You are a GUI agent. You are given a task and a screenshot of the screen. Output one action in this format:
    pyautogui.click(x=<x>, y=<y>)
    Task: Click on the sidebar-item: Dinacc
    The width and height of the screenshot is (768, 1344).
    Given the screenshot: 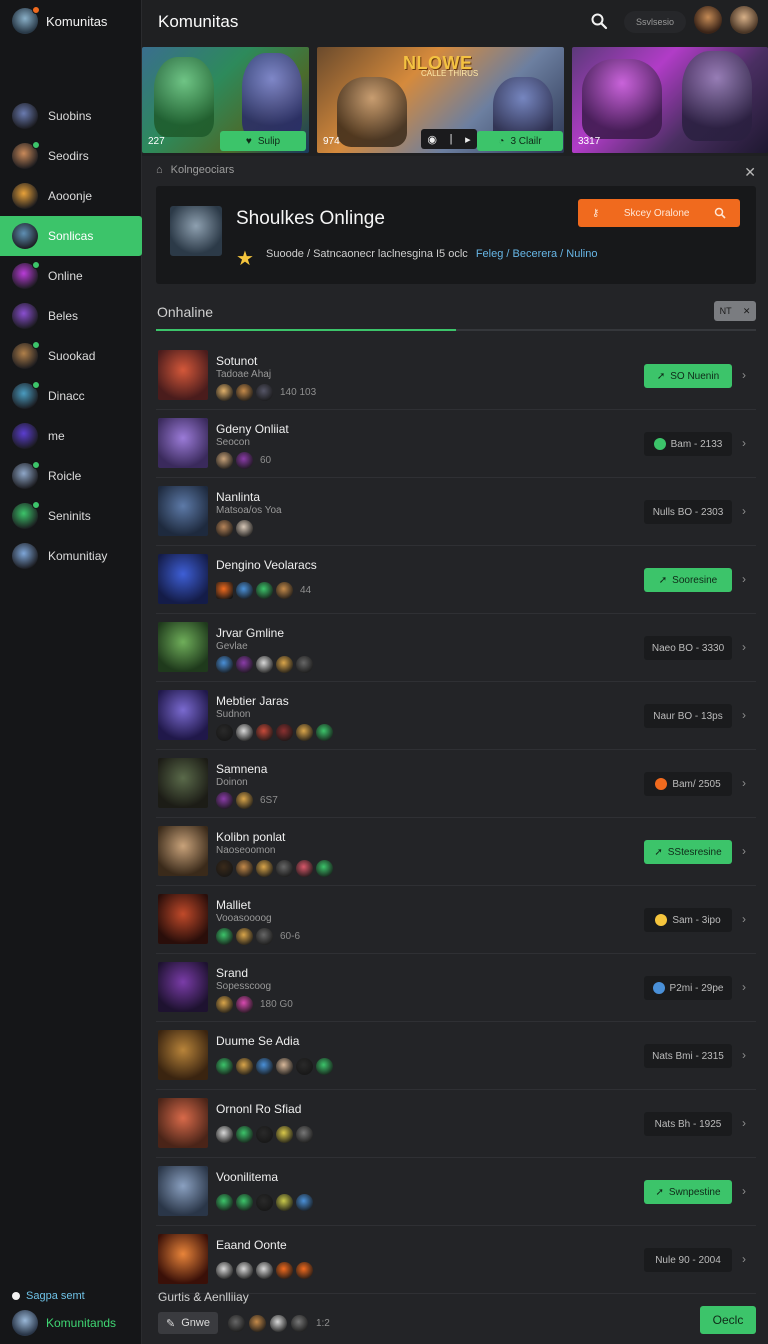 What is the action you would take?
    pyautogui.click(x=71, y=396)
    